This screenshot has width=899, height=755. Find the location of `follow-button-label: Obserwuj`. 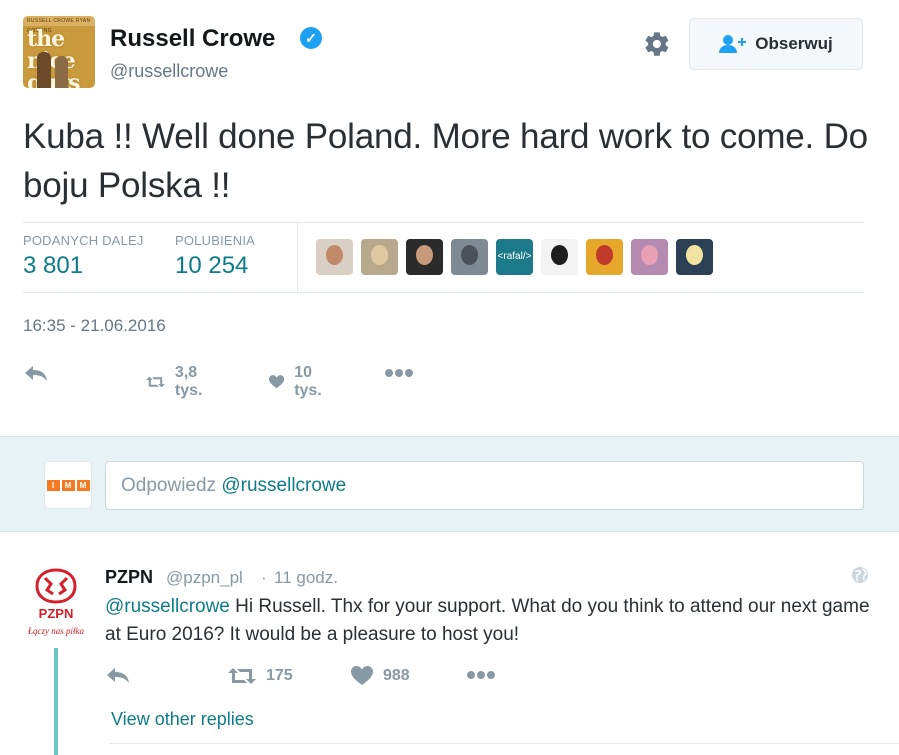

follow-button-label: Obserwuj is located at coordinates (794, 43).